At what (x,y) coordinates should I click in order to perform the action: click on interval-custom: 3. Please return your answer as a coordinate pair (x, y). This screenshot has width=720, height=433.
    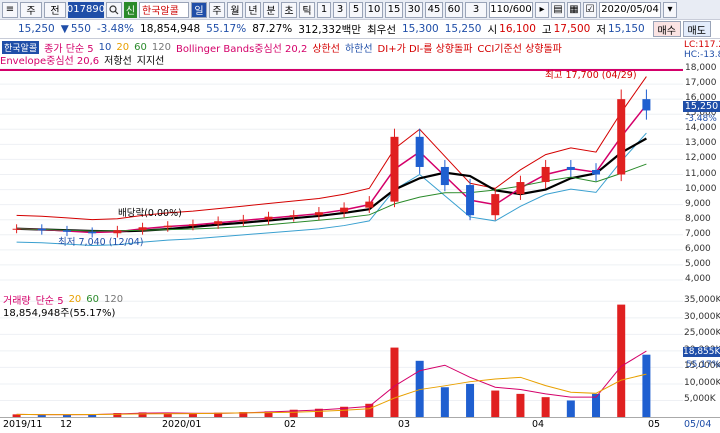
    Looking at the image, I should click on (476, 9).